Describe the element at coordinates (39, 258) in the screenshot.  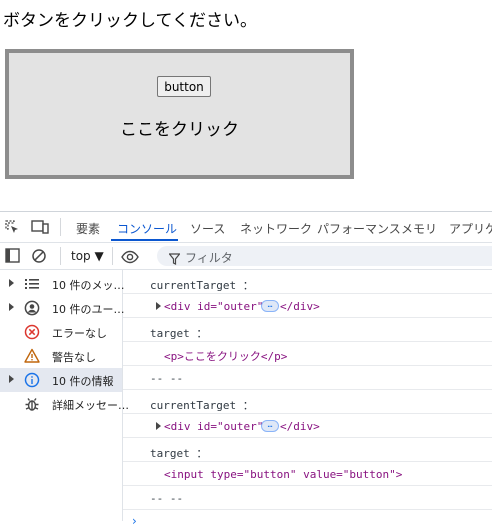
I see `clear-console-icon` at that location.